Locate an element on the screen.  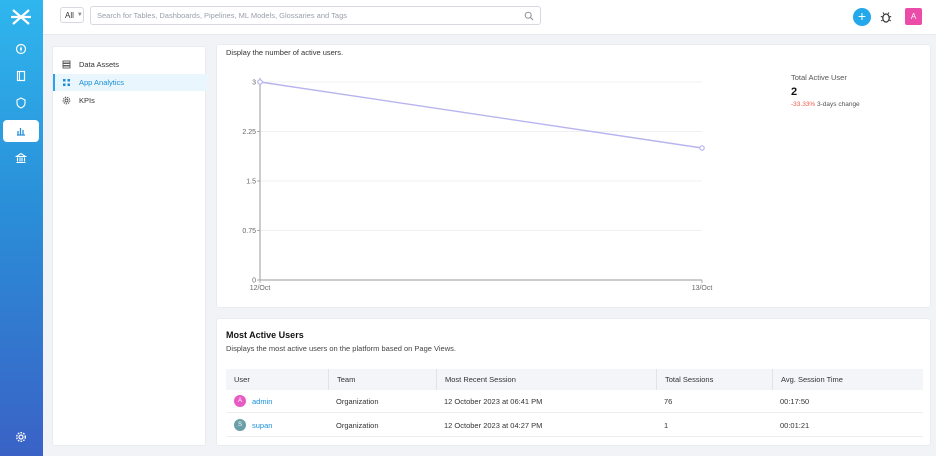
x-tick-label: 12/Oct is located at coordinates (260, 288).